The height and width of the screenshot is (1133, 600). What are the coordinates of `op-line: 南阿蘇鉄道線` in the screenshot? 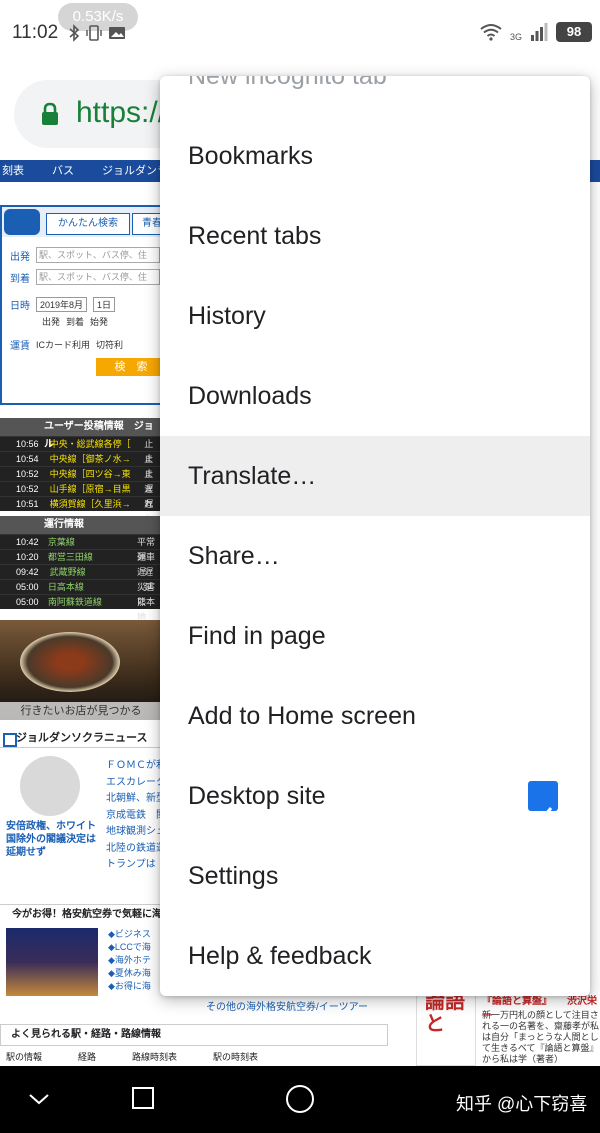 It's located at (89, 602).